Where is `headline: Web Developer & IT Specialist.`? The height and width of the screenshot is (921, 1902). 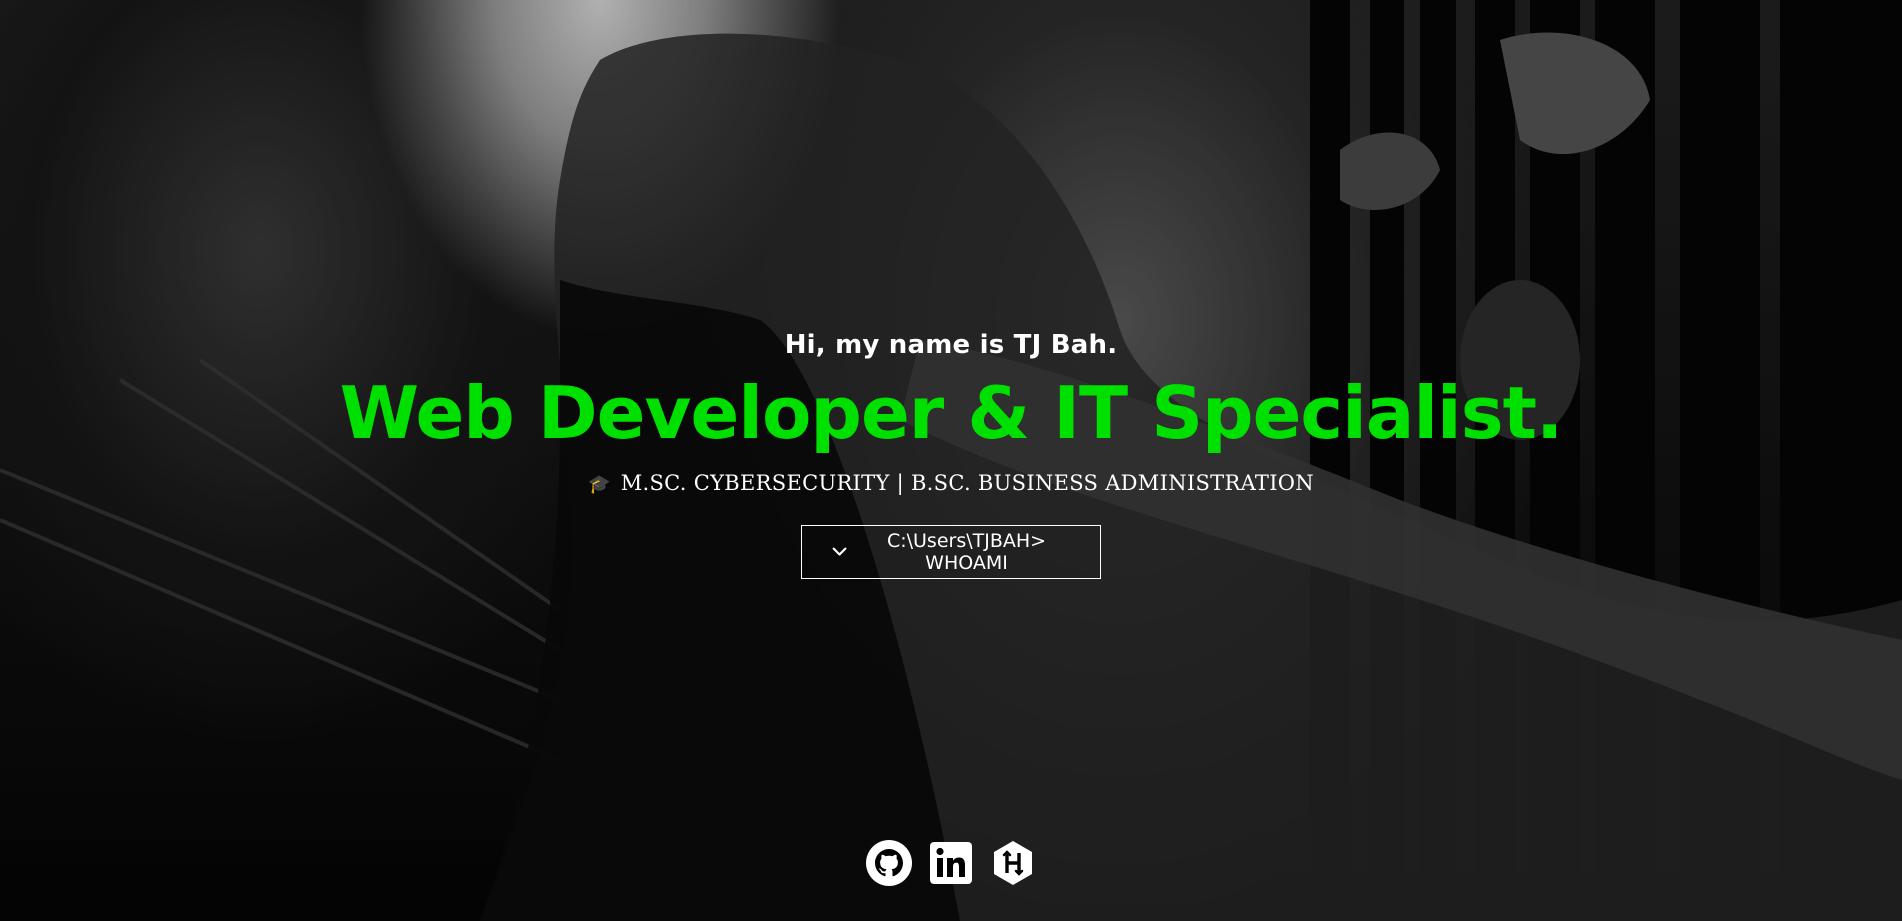
headline: Web Developer & IT Specialist. is located at coordinates (951, 413).